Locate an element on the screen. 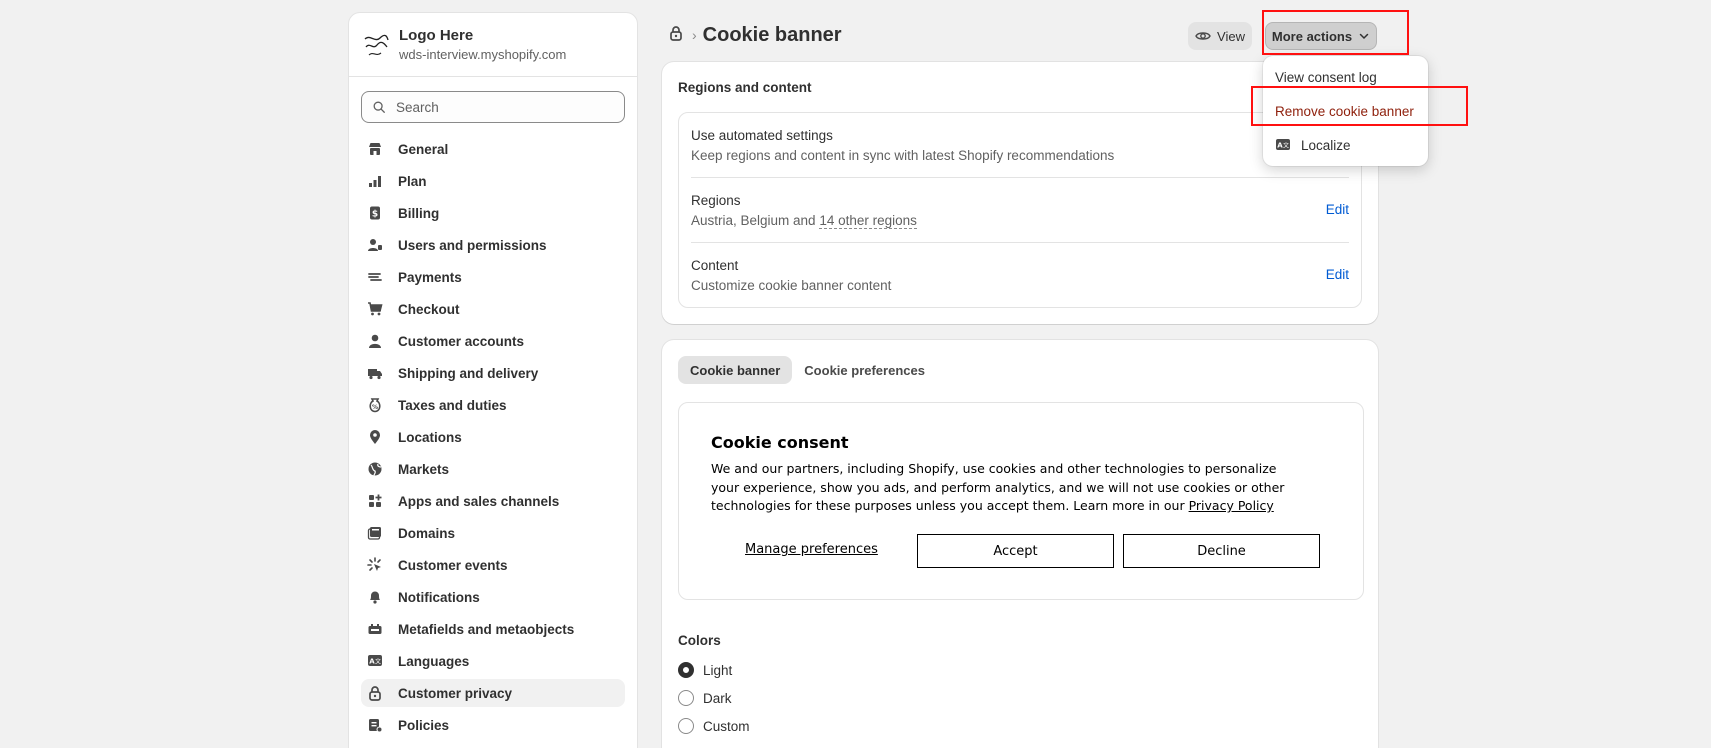  store-name: Logo Here is located at coordinates (436, 35).